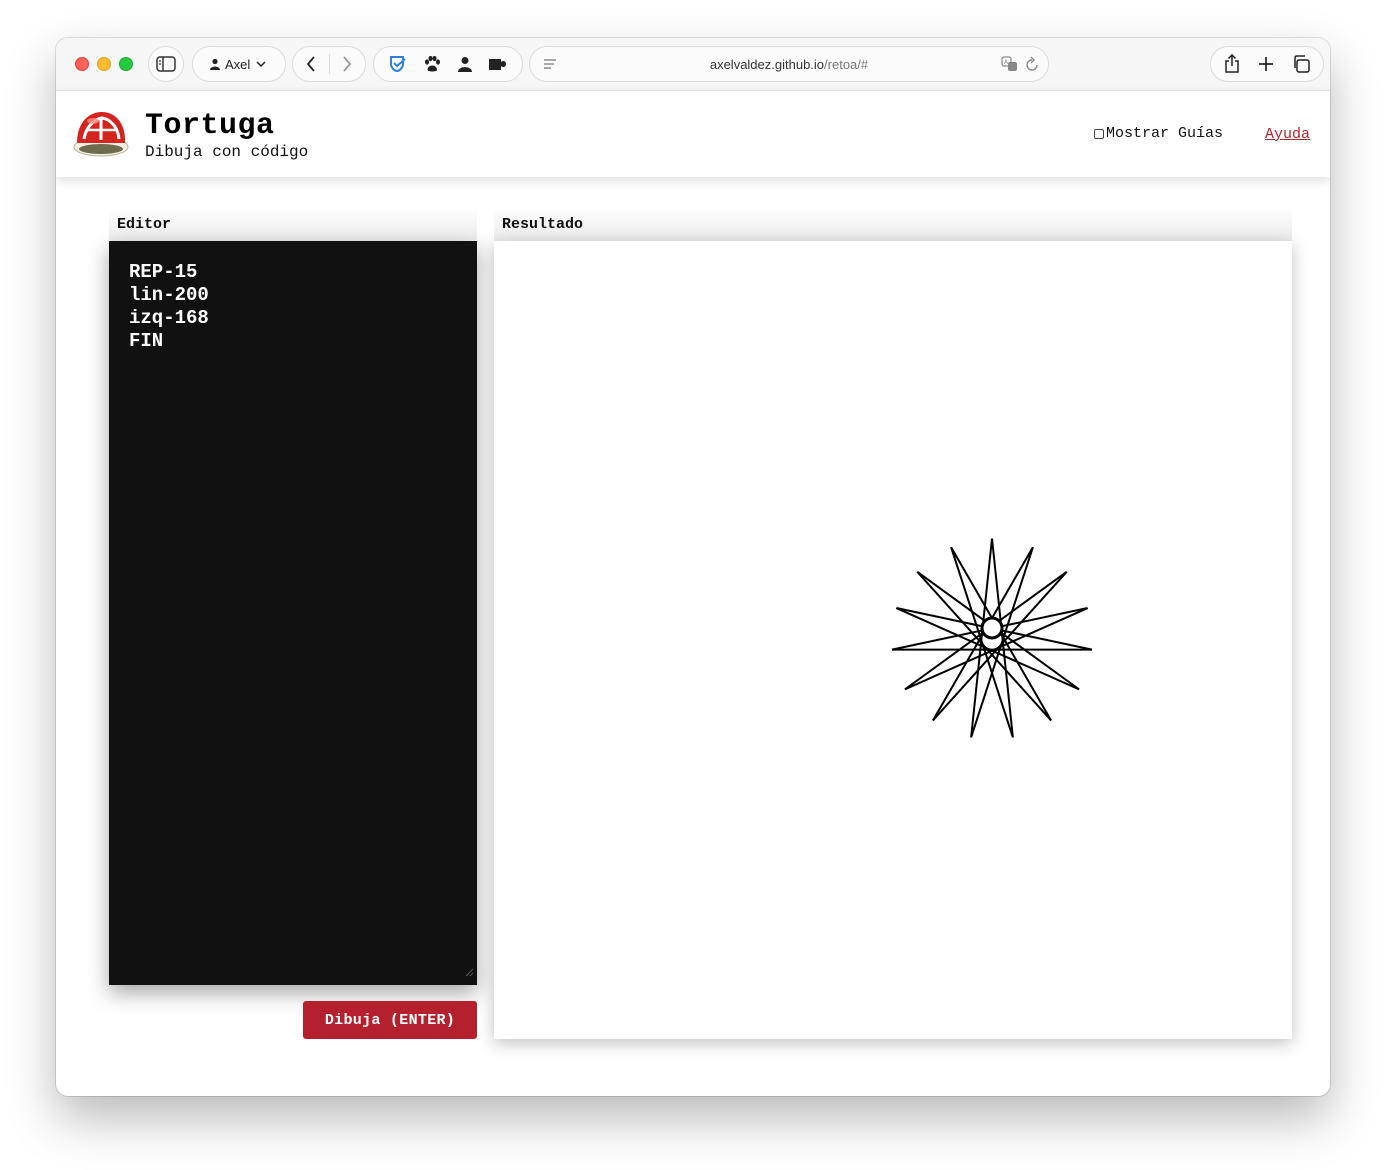  I want to click on history-nav, so click(329, 64).